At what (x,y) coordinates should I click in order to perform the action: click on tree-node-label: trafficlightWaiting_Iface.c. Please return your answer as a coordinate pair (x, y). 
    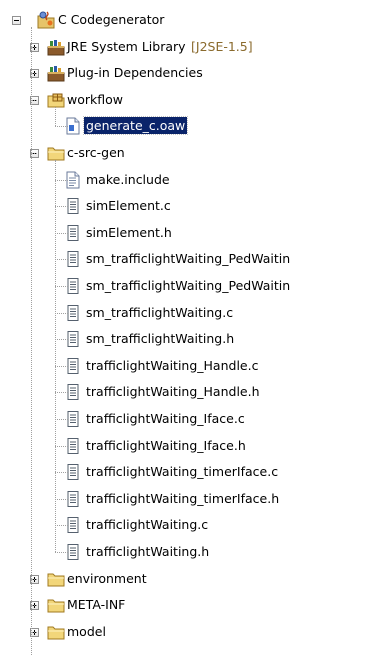
    Looking at the image, I should click on (165, 418).